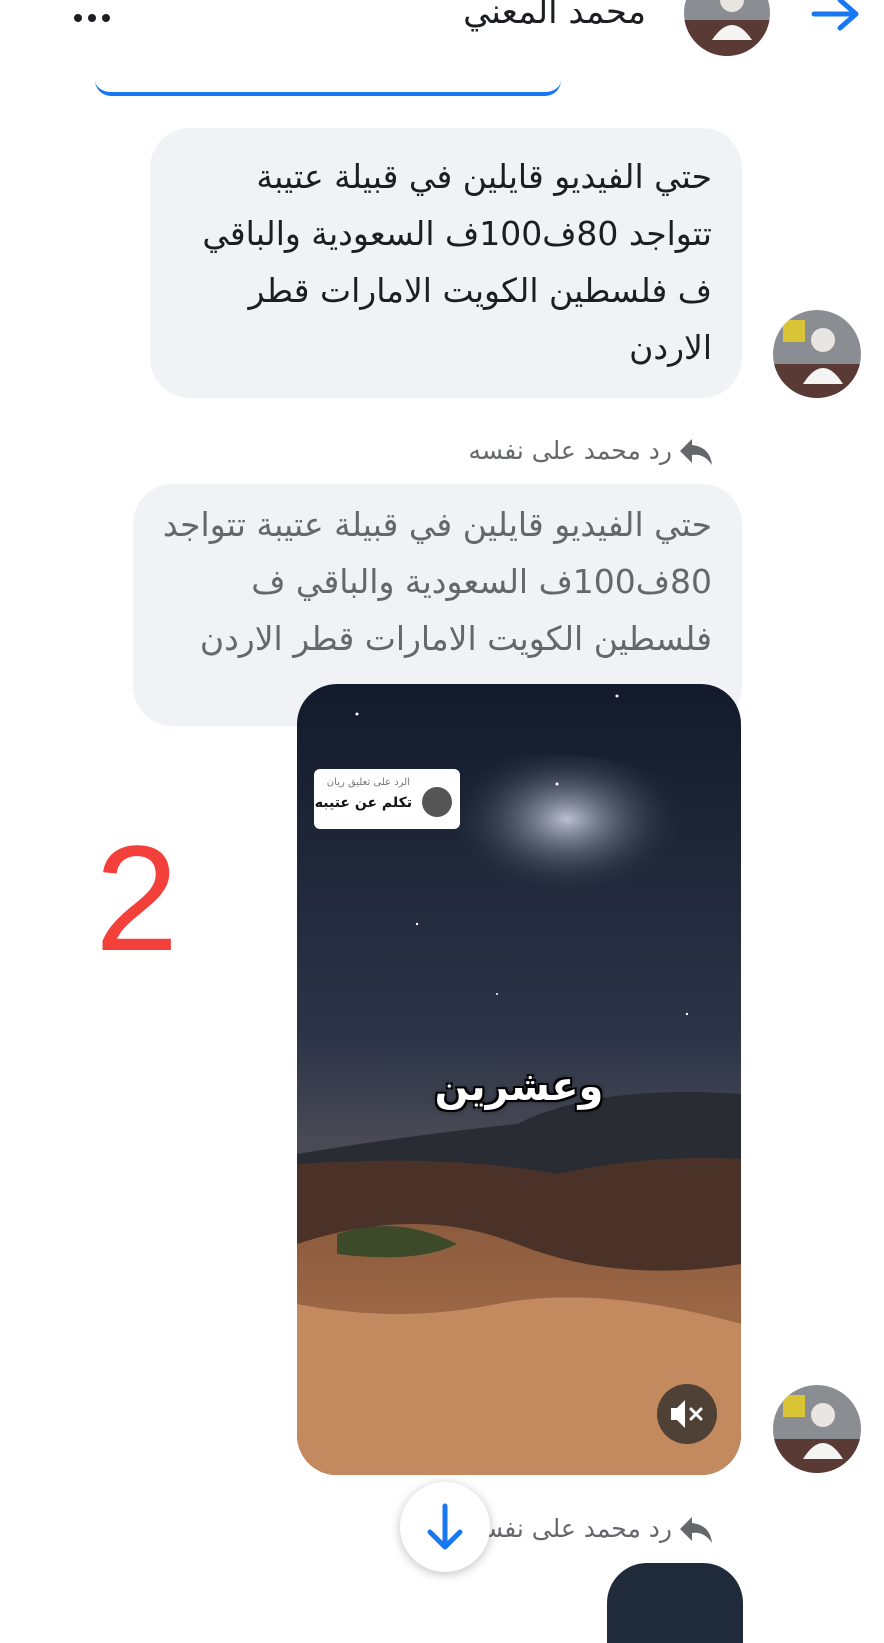  What do you see at coordinates (519, 1087) in the screenshot?
I see `video-caption: وعشرين` at bounding box center [519, 1087].